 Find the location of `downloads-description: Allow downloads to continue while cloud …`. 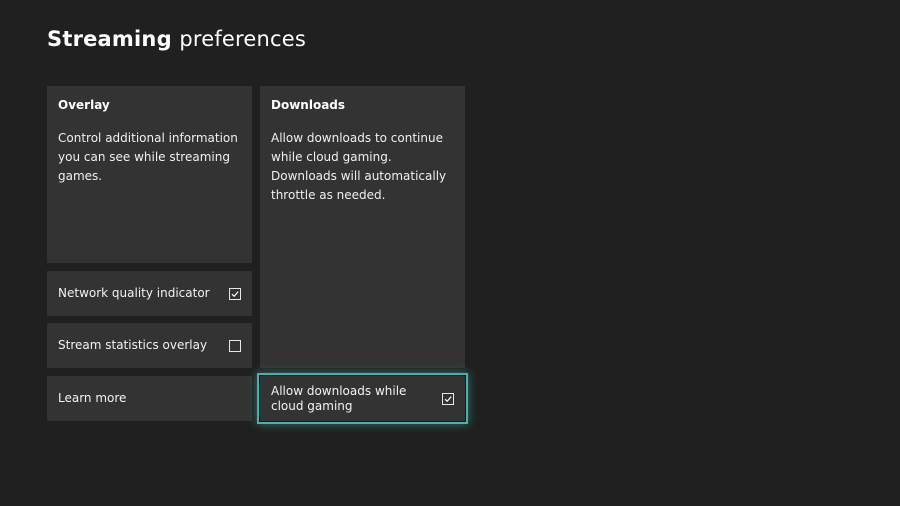

downloads-description: Allow downloads to continue while cloud … is located at coordinates (359, 166).